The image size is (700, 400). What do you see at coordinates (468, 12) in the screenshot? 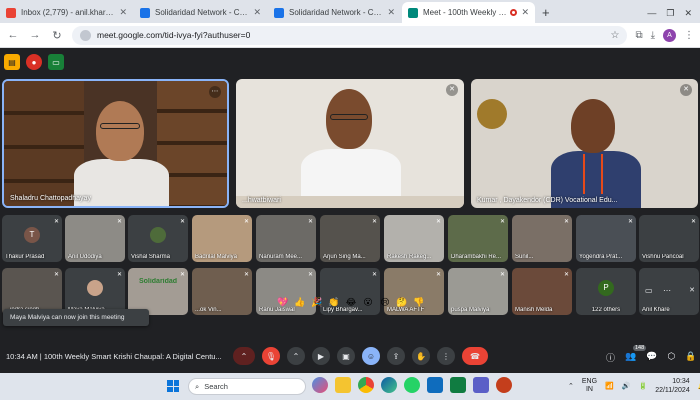
I see `browser-tab-meet: Meet - 100th Weekly Smart ✕` at bounding box center [468, 12].